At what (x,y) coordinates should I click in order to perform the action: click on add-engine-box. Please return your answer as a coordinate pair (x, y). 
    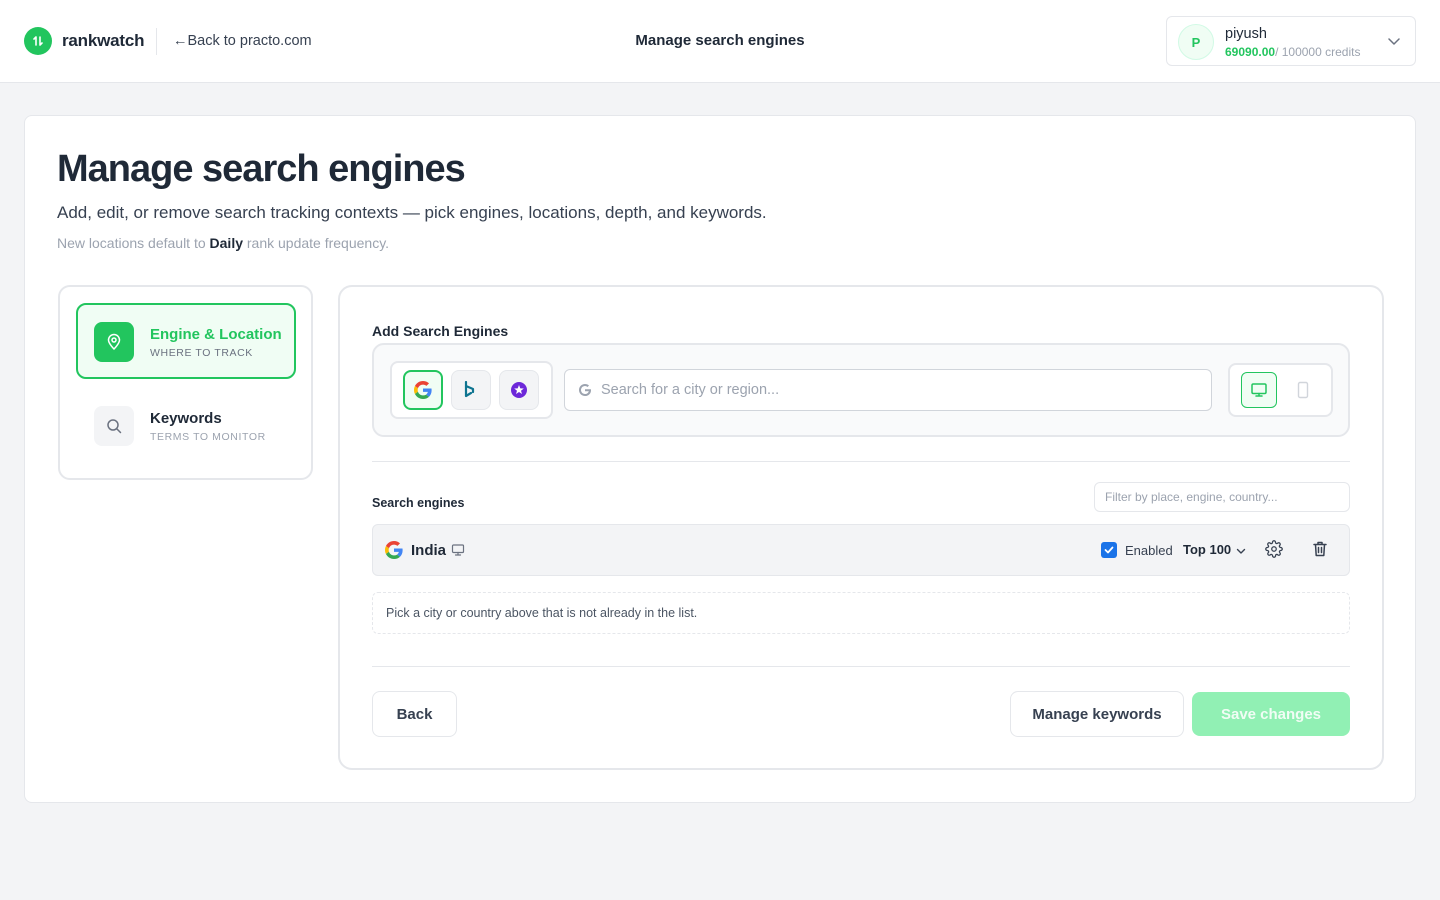
    Looking at the image, I should click on (861, 390).